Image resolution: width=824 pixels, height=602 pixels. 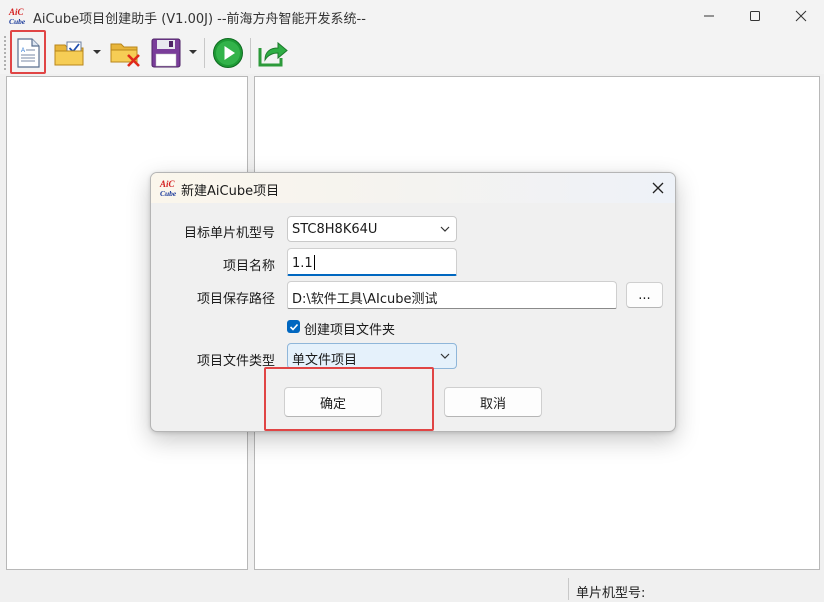 What do you see at coordinates (230, 191) in the screenshot?
I see `dialog-title: 新建AiCube项目` at bounding box center [230, 191].